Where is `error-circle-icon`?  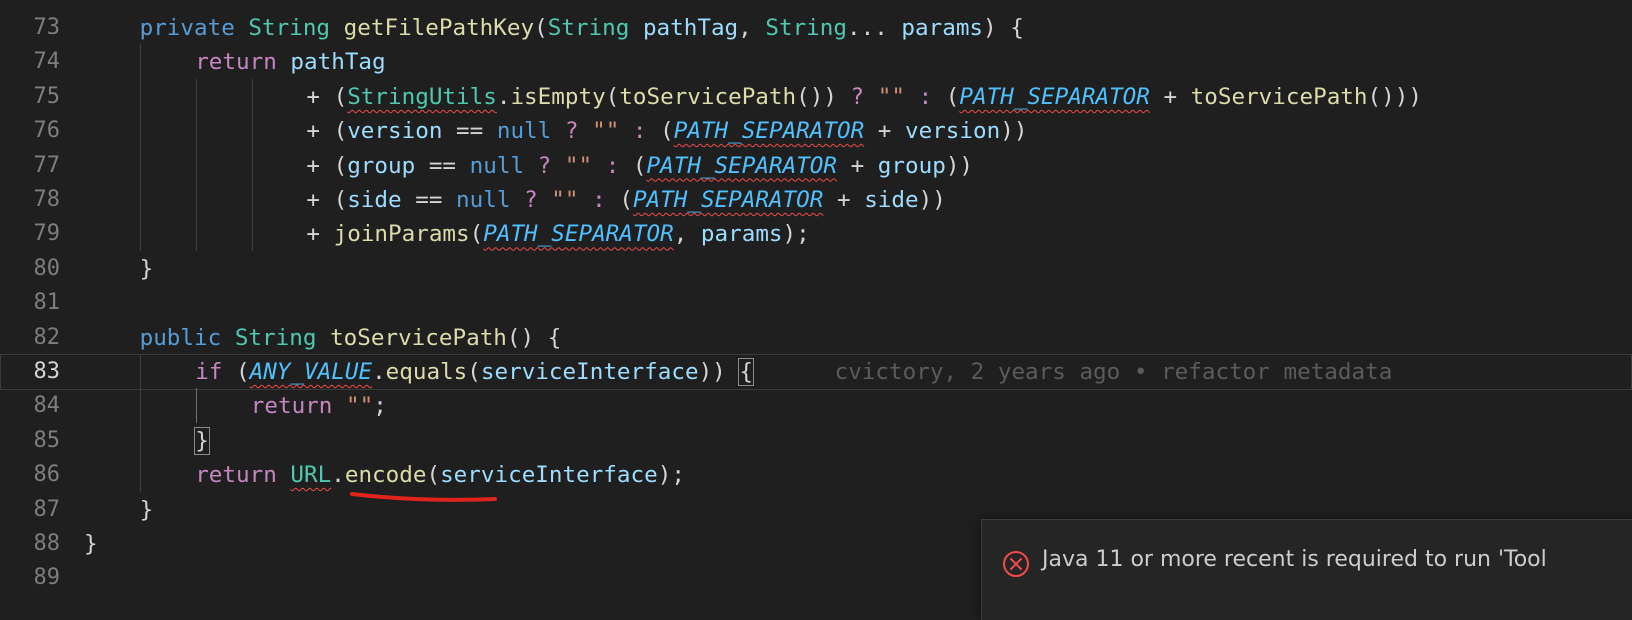 error-circle-icon is located at coordinates (1016, 564).